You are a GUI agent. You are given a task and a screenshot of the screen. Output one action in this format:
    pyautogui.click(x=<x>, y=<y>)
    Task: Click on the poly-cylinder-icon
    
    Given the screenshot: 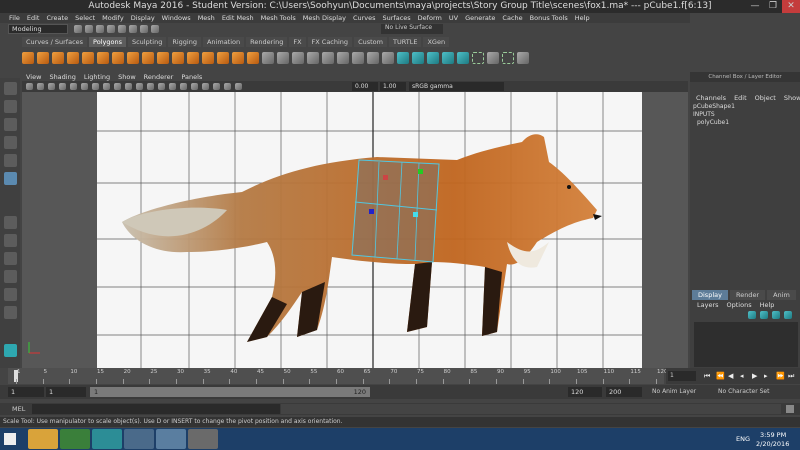 What is the action you would take?
    pyautogui.click(x=58, y=58)
    